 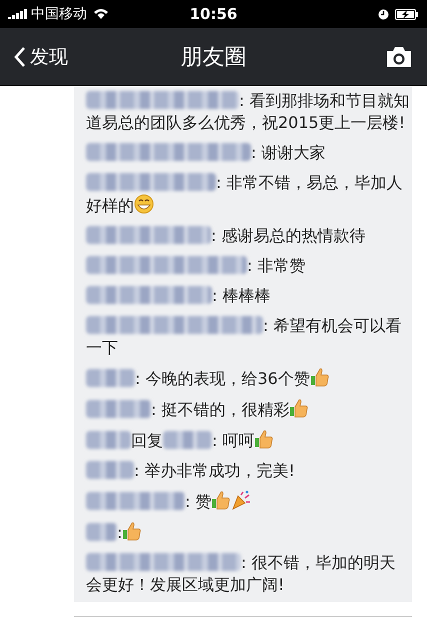 What do you see at coordinates (248, 471) in the screenshot?
I see `comment-row: : 举办非常成功，完美!` at bounding box center [248, 471].